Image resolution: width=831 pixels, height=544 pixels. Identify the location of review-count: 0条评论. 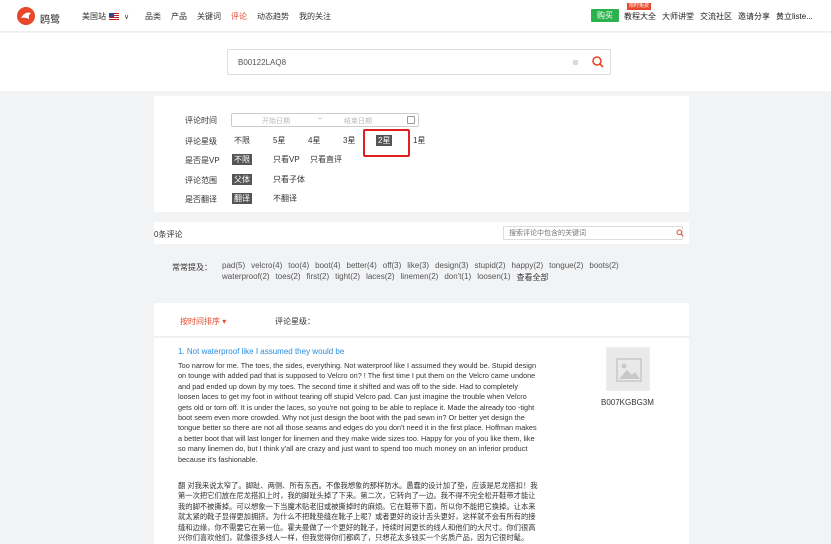
(168, 234).